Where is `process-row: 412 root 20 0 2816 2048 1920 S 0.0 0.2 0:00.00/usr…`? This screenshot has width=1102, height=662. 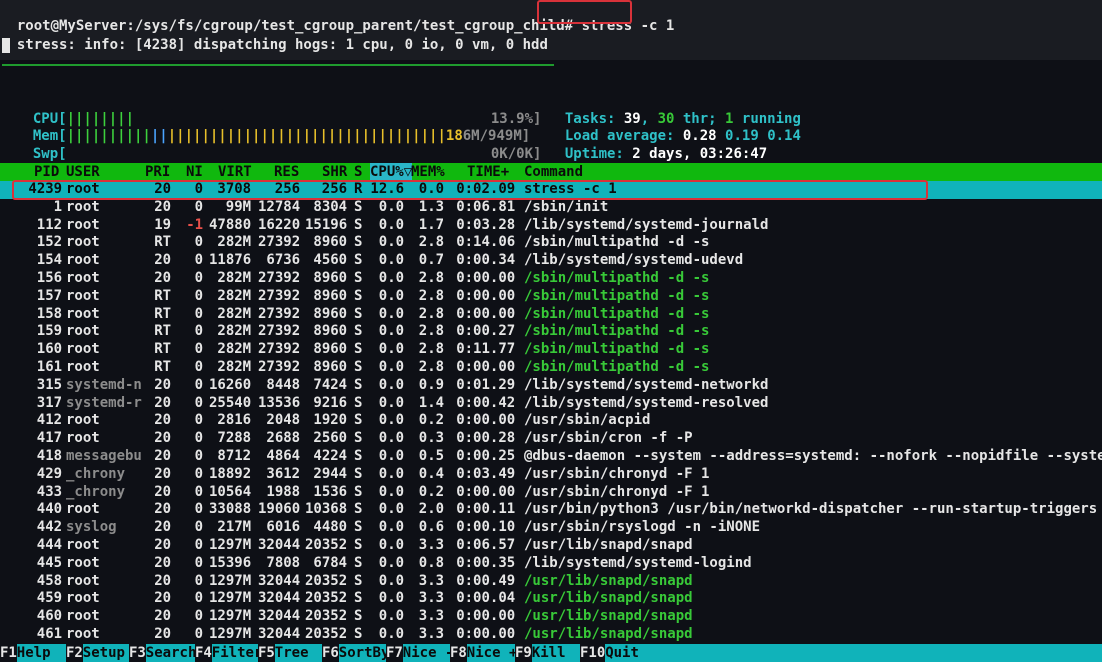
process-row: 412 root 20 0 2816 2048 1920 S 0.0 0.2 0:00.00/usr… is located at coordinates (551, 421).